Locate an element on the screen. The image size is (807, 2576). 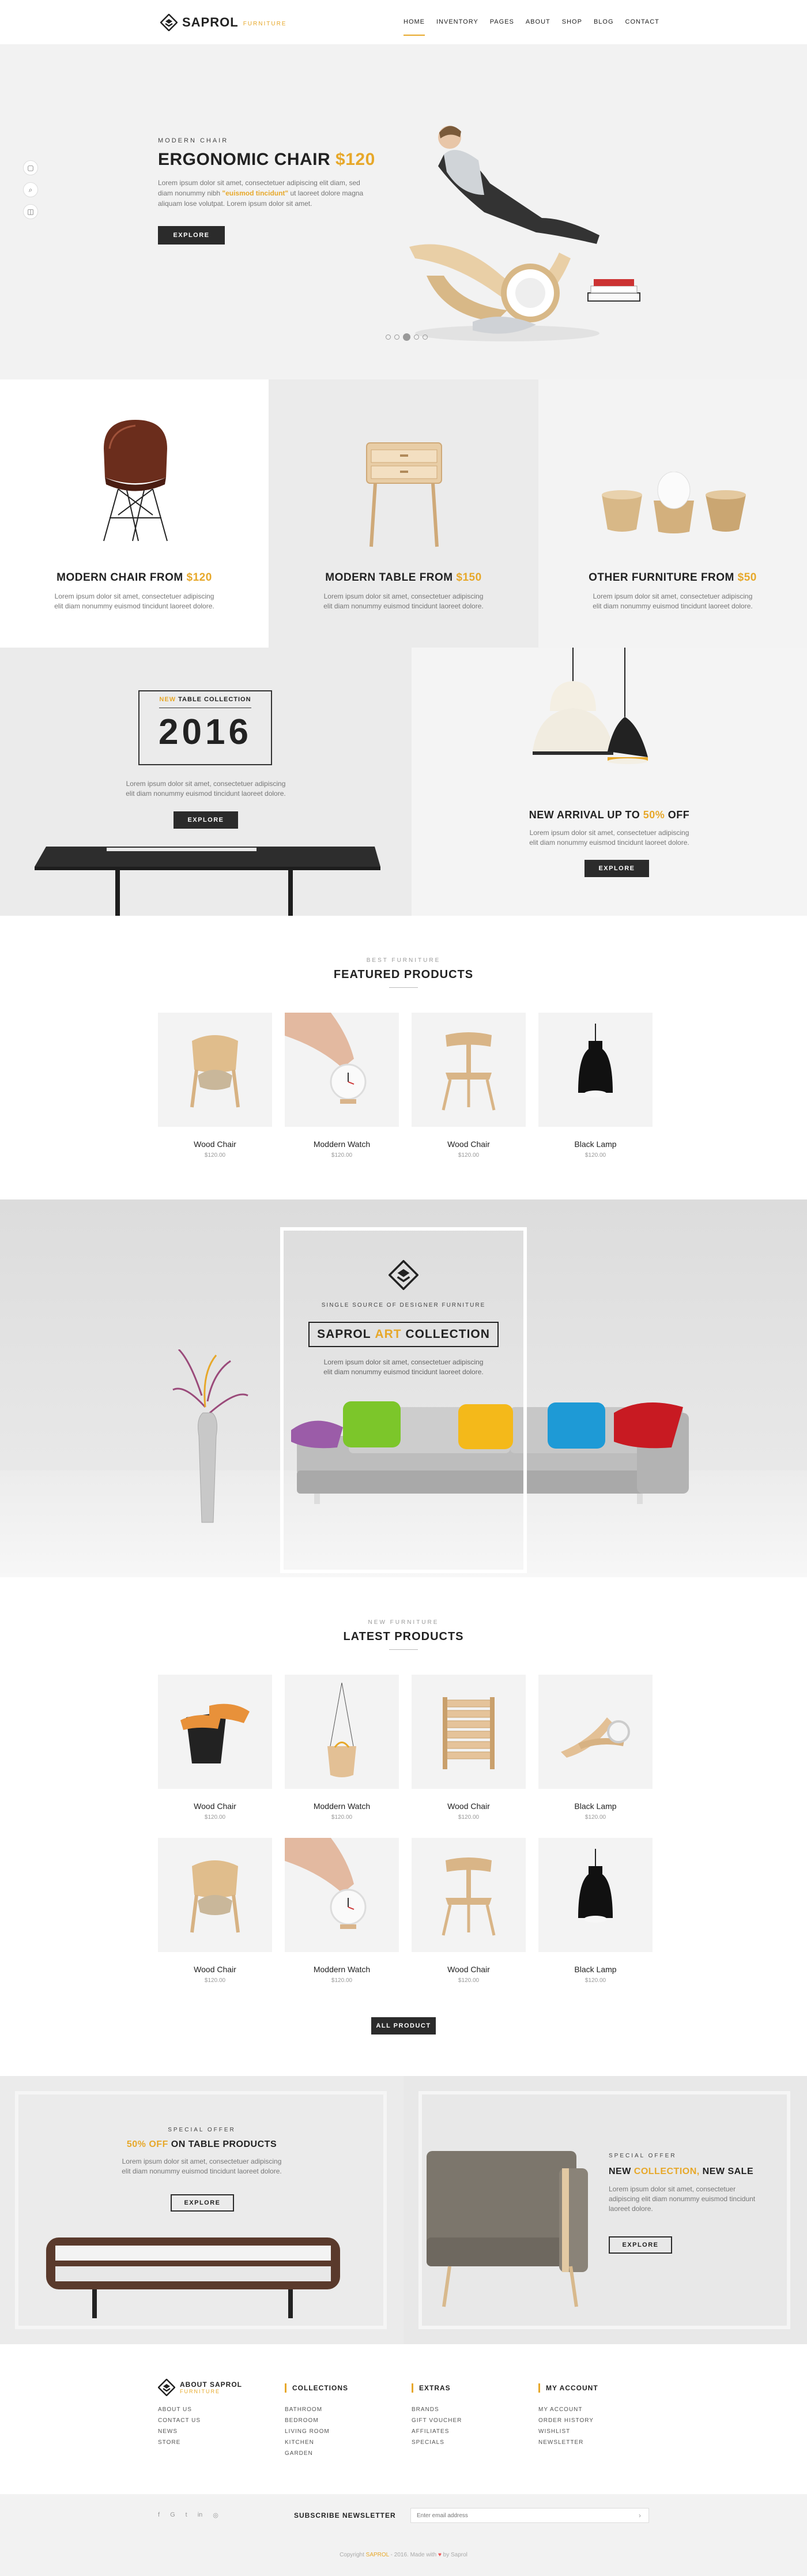
nav-about: ABOUT is located at coordinates (538, 27).